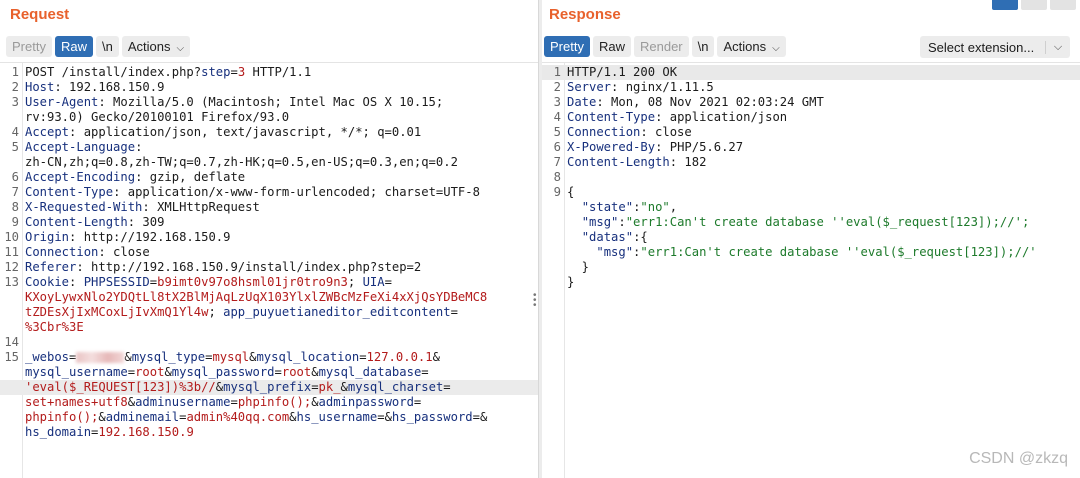 This screenshot has width=1080, height=478. I want to click on request-actions-label: Actions, so click(149, 46).